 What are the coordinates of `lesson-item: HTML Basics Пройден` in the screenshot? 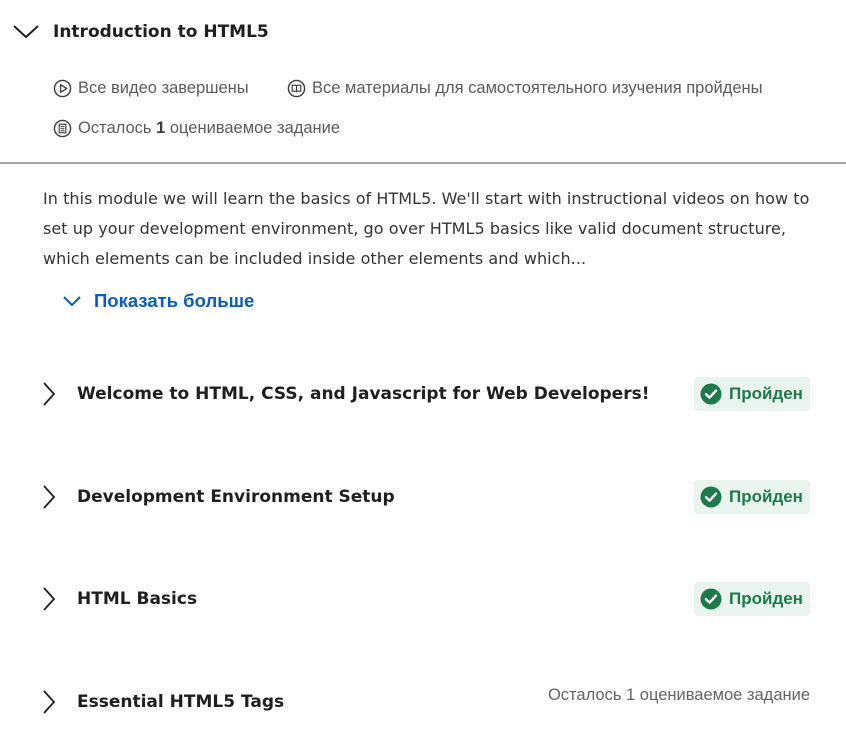 It's located at (423, 599).